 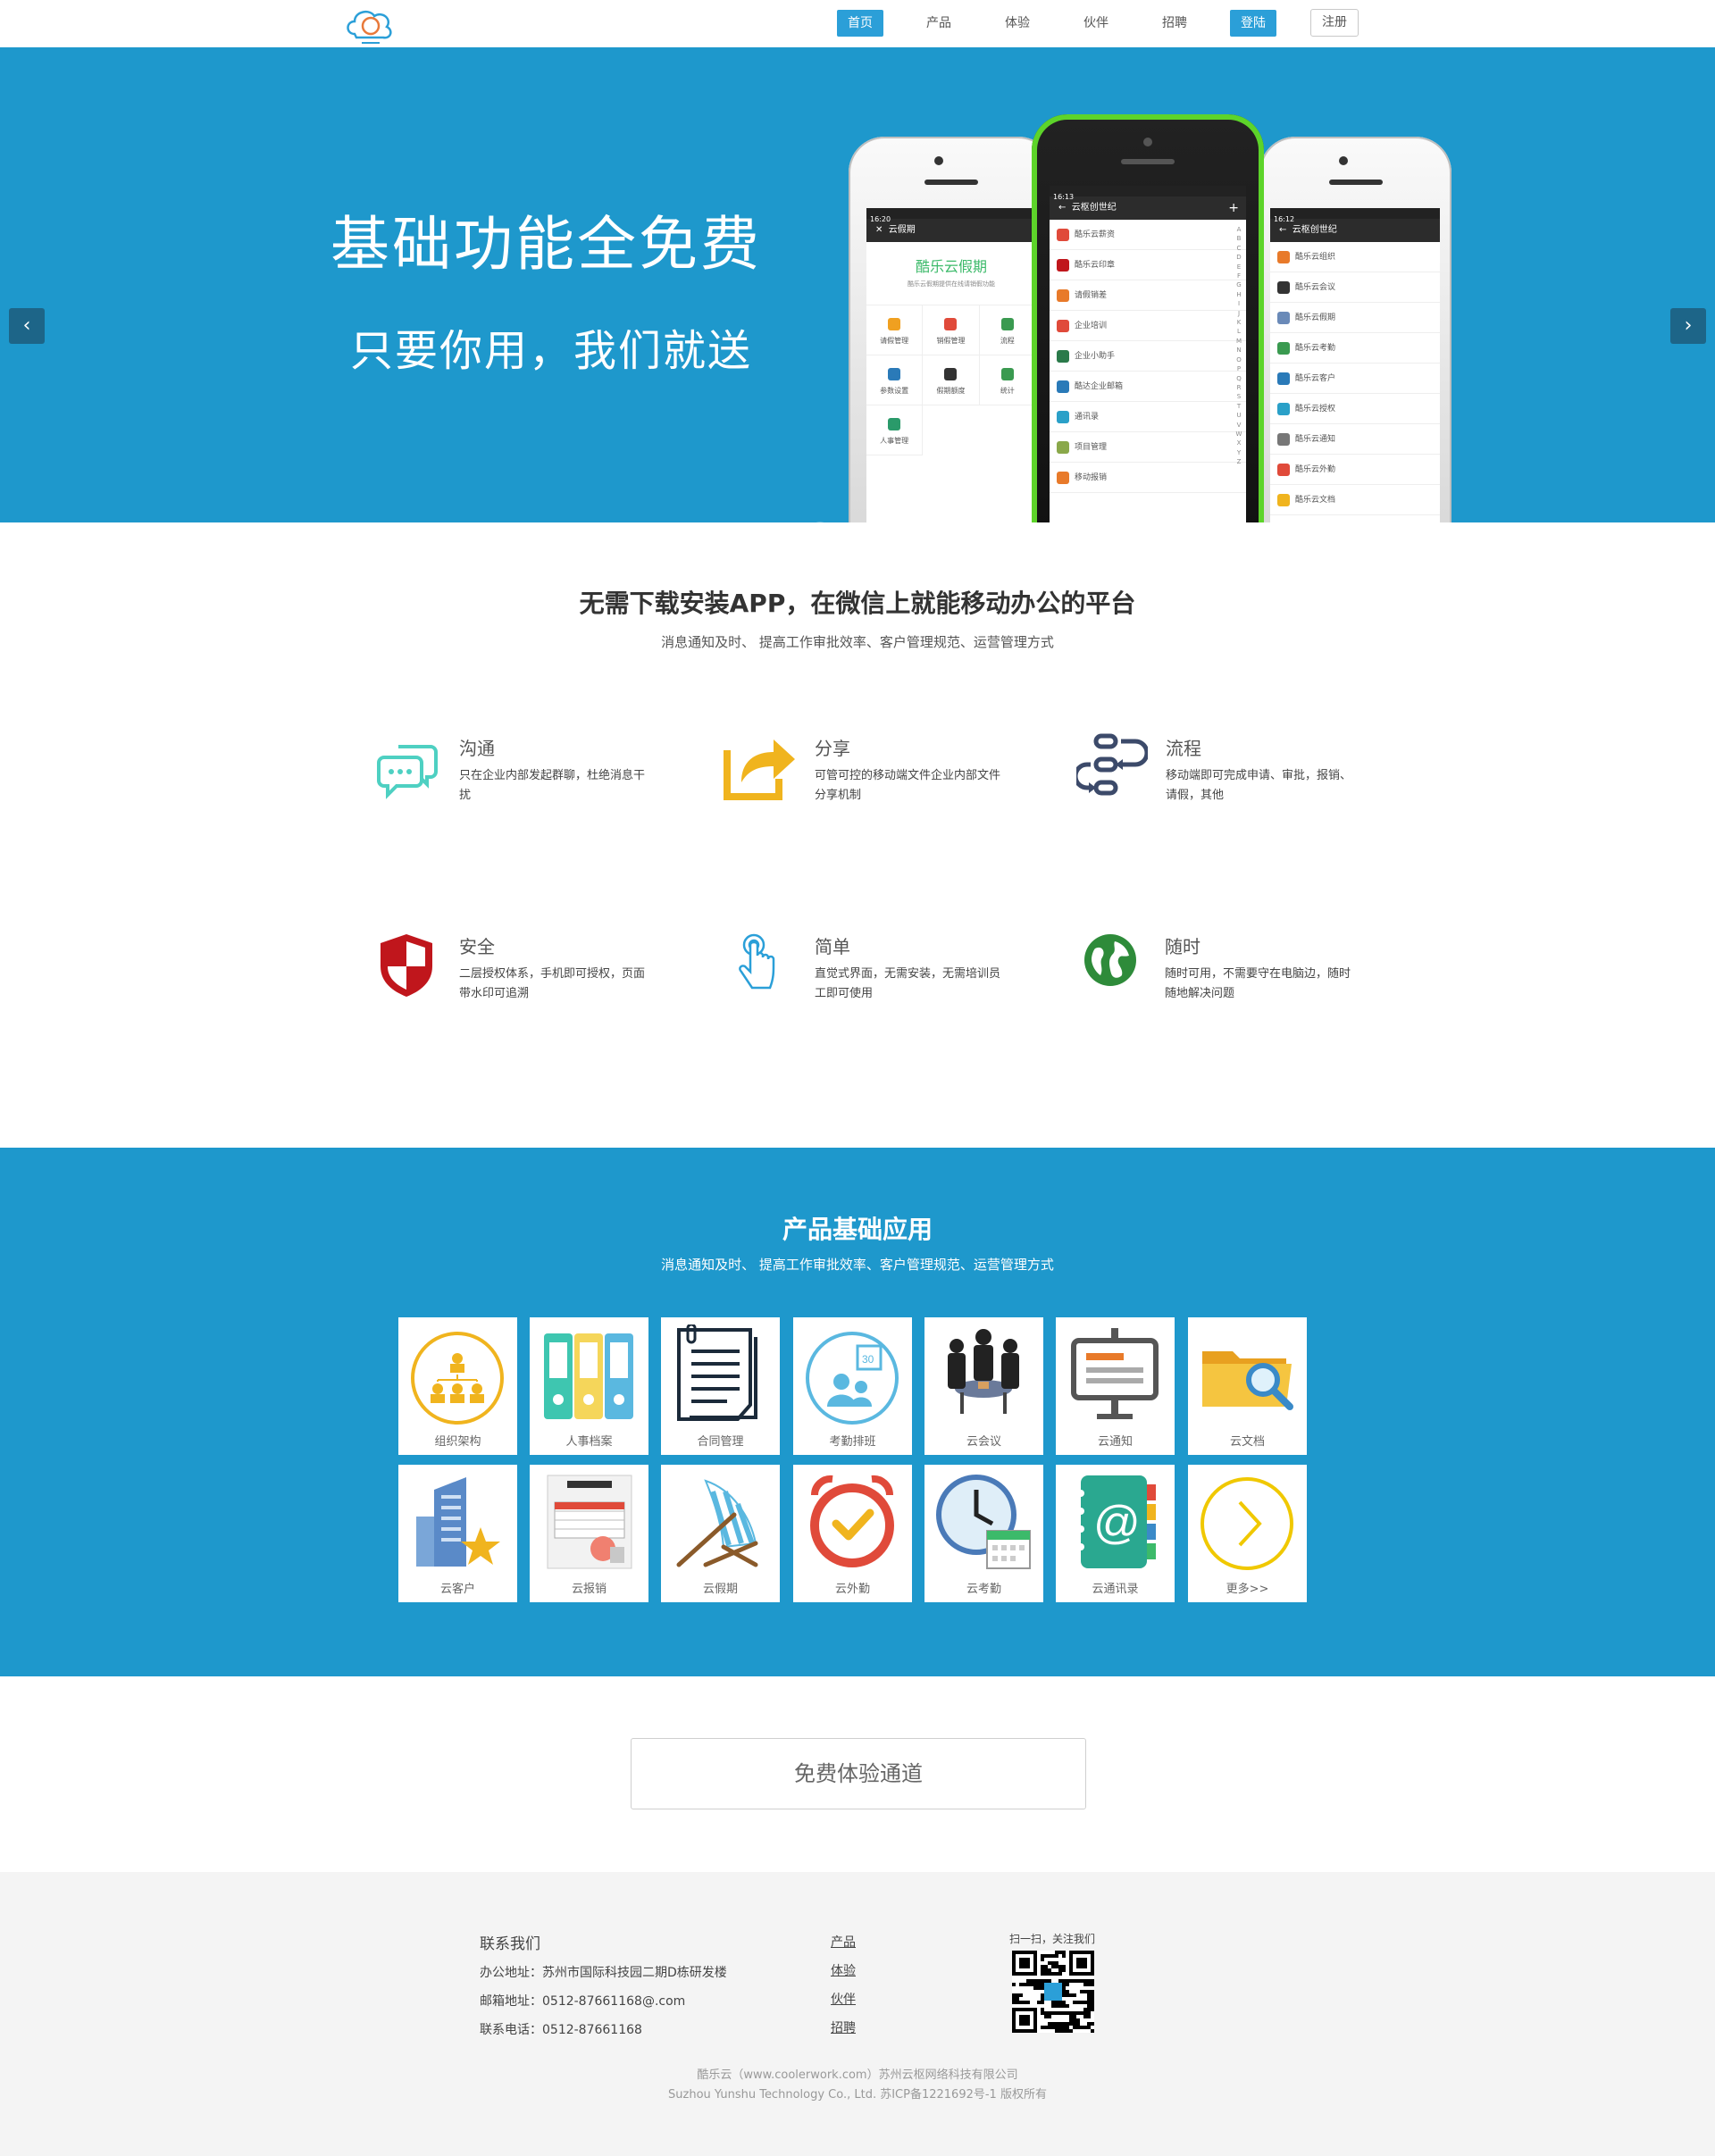 What do you see at coordinates (1238, 387) in the screenshot?
I see `alphabet-letter: R` at bounding box center [1238, 387].